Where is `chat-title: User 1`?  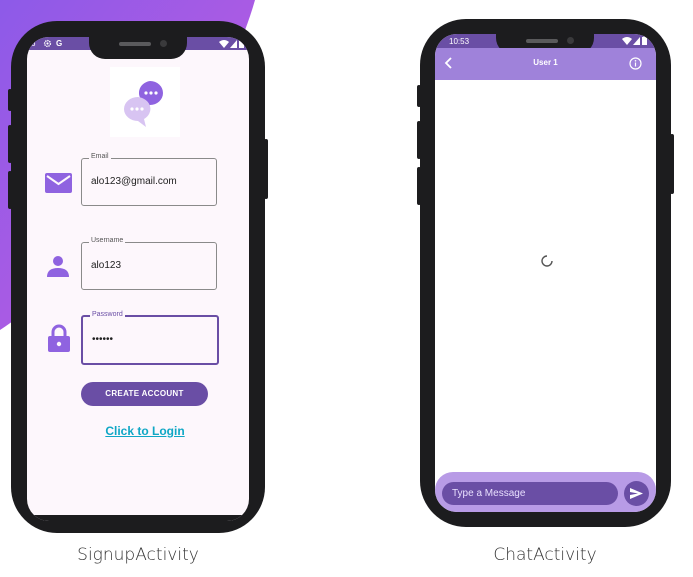
chat-title: User 1 is located at coordinates (545, 62).